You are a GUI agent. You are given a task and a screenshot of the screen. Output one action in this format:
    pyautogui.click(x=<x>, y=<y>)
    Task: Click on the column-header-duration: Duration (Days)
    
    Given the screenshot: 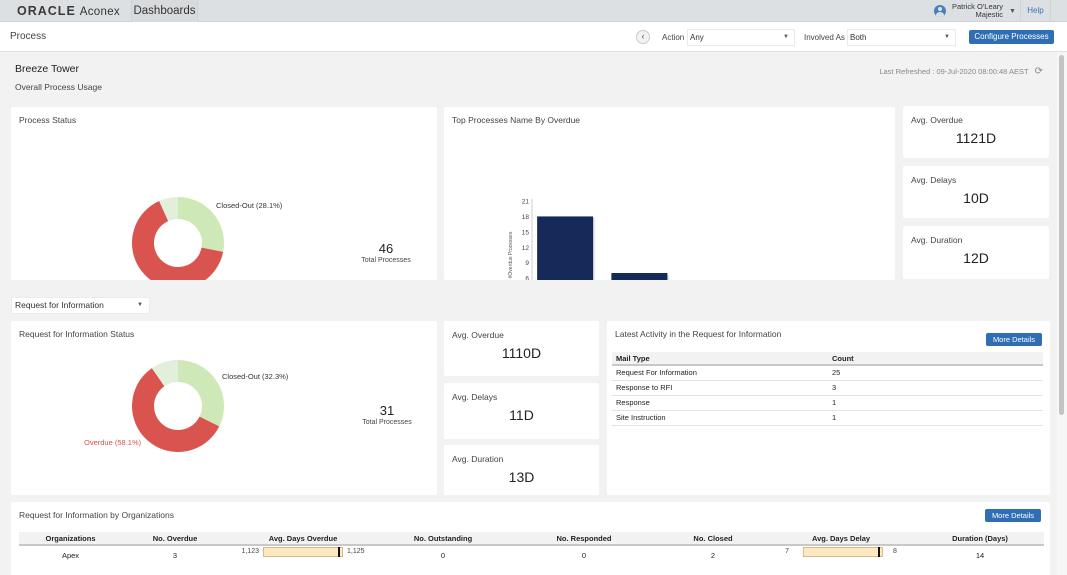 What is the action you would take?
    pyautogui.click(x=980, y=539)
    